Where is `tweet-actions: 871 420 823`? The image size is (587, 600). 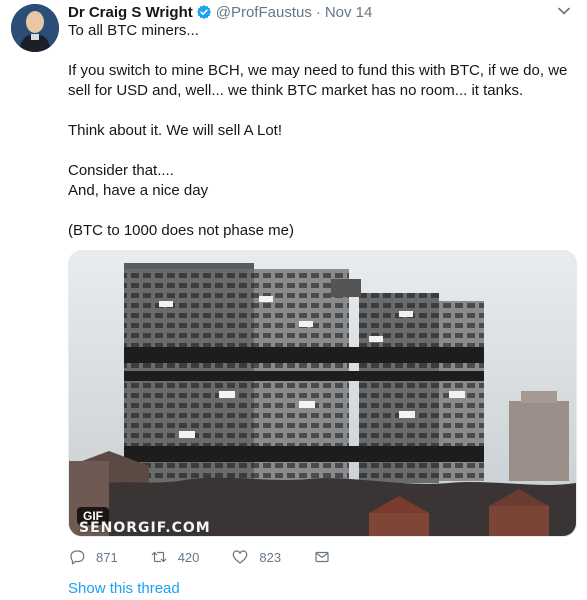 tweet-actions: 871 420 823 is located at coordinates (220, 557).